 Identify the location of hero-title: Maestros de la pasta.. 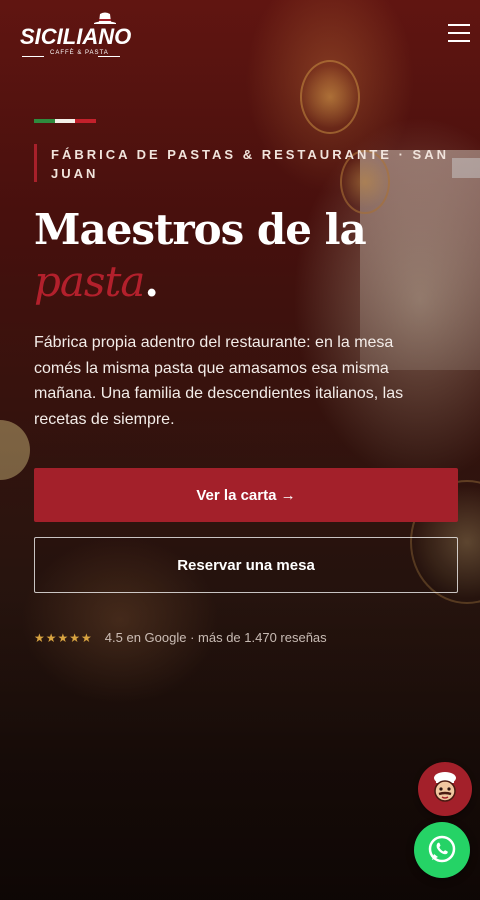
(244, 256).